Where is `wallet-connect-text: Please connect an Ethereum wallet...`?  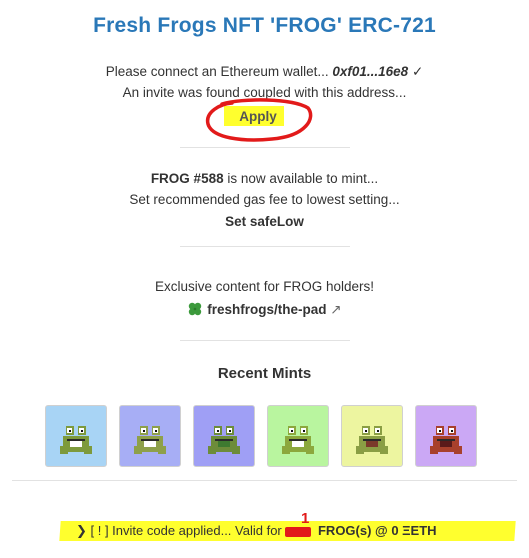 wallet-connect-text: Please connect an Ethereum wallet... is located at coordinates (217, 71).